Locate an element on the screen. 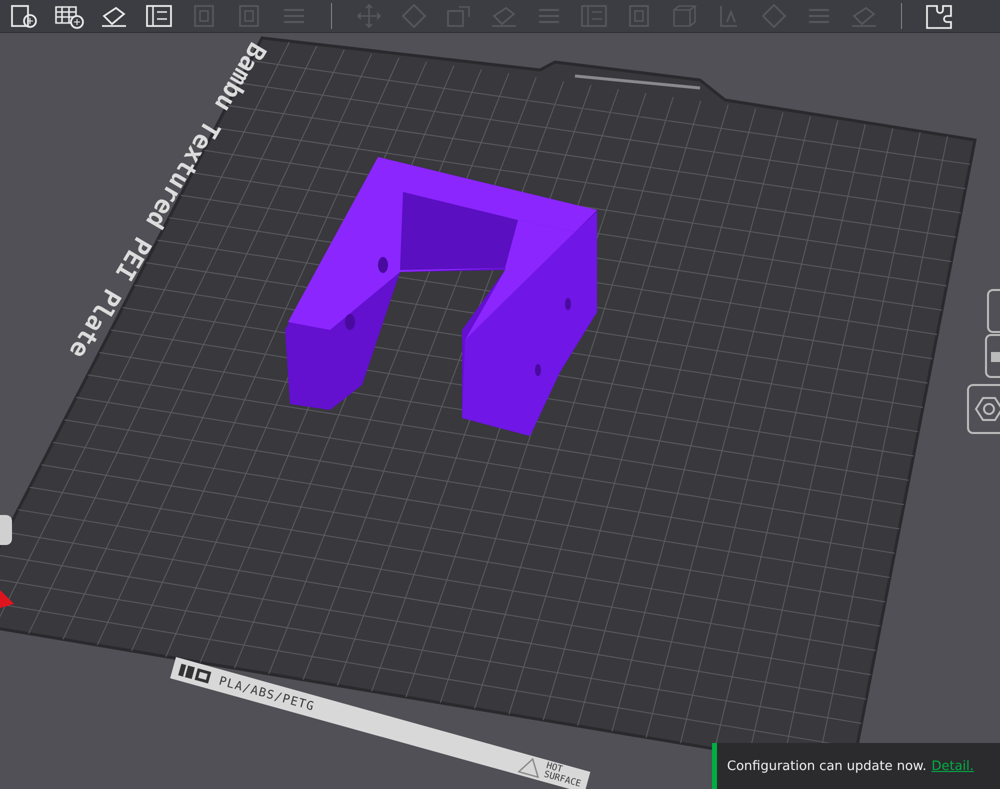 The width and height of the screenshot is (1000, 789). detail-link: Detail. is located at coordinates (952, 766).